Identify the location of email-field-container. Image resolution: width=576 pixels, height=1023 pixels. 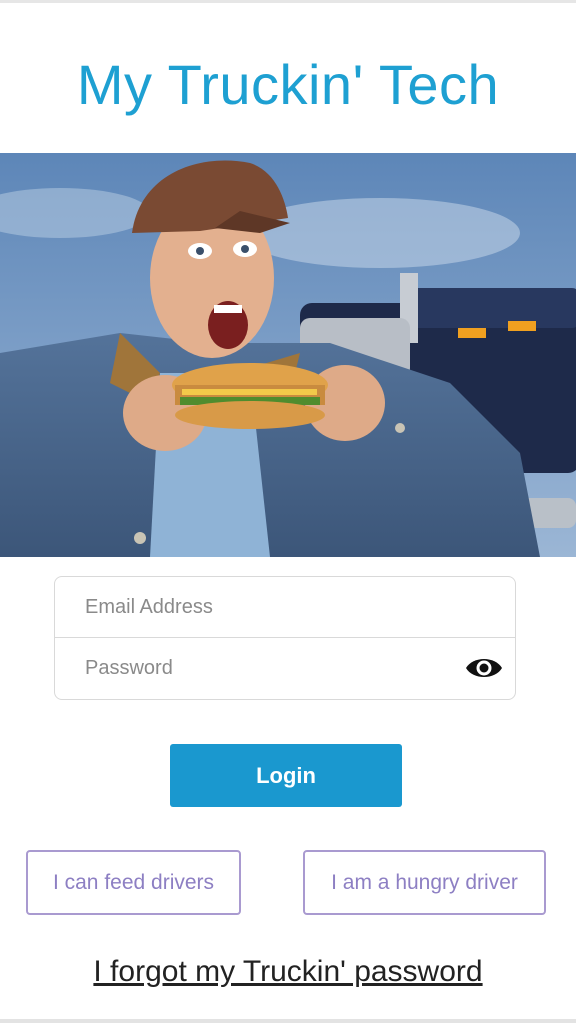
(285, 607).